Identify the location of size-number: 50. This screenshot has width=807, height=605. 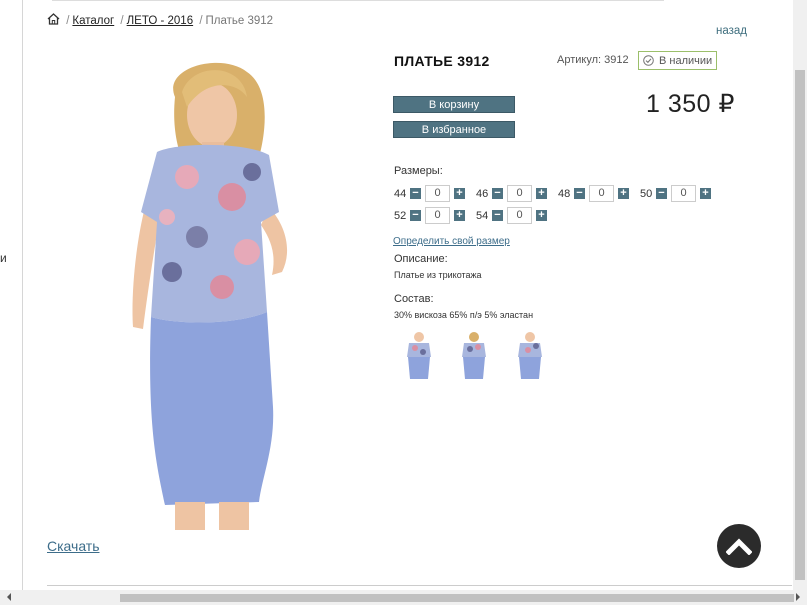
(646, 193).